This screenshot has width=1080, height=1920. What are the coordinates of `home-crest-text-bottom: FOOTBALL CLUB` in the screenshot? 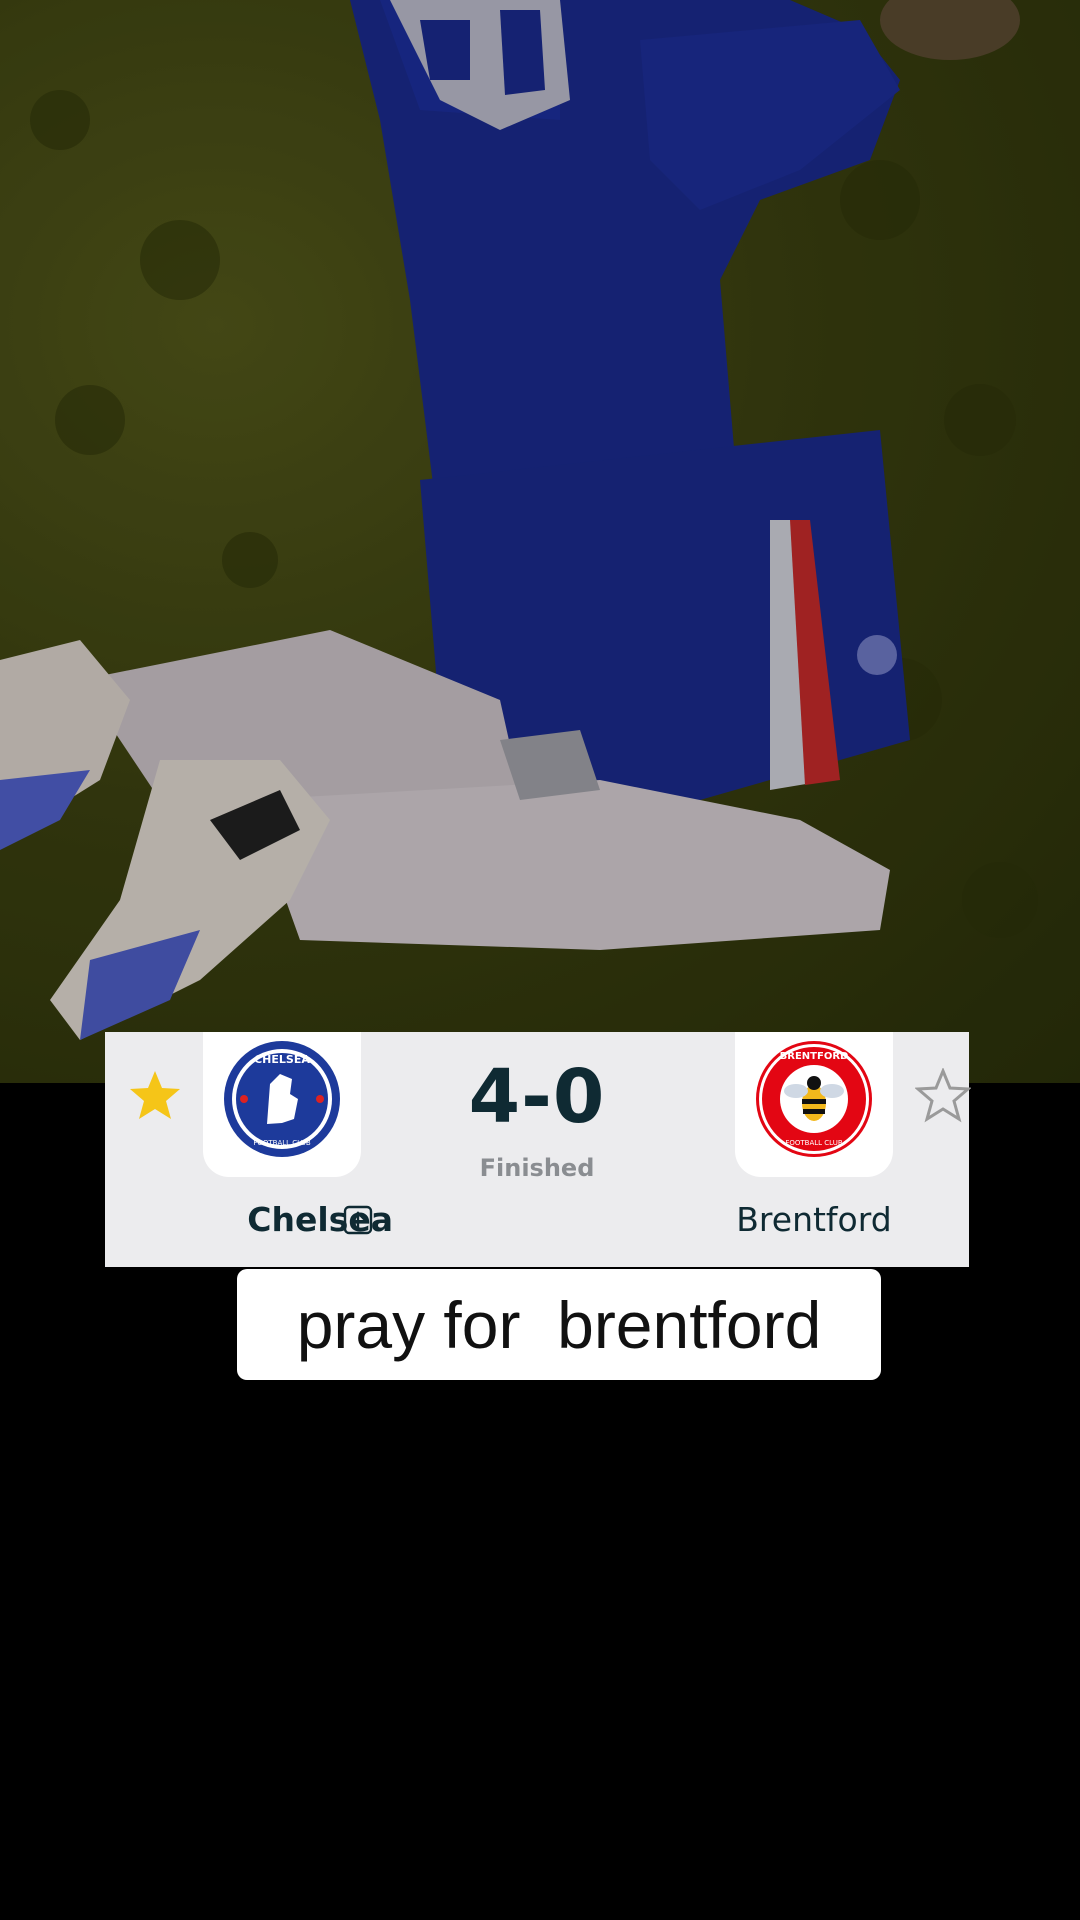 It's located at (282, 1143).